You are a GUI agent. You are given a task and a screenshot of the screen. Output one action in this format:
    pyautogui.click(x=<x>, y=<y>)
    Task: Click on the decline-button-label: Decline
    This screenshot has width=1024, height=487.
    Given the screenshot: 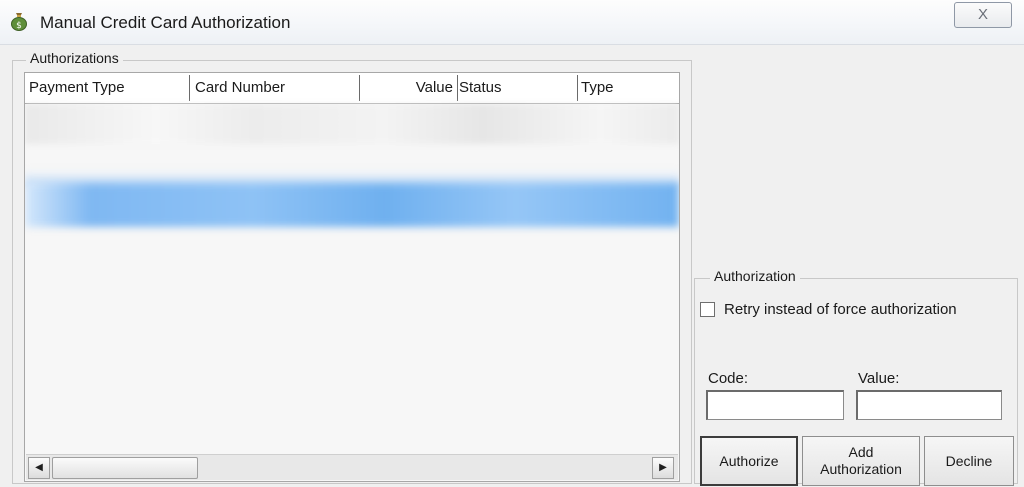 What is the action you would take?
    pyautogui.click(x=969, y=460)
    